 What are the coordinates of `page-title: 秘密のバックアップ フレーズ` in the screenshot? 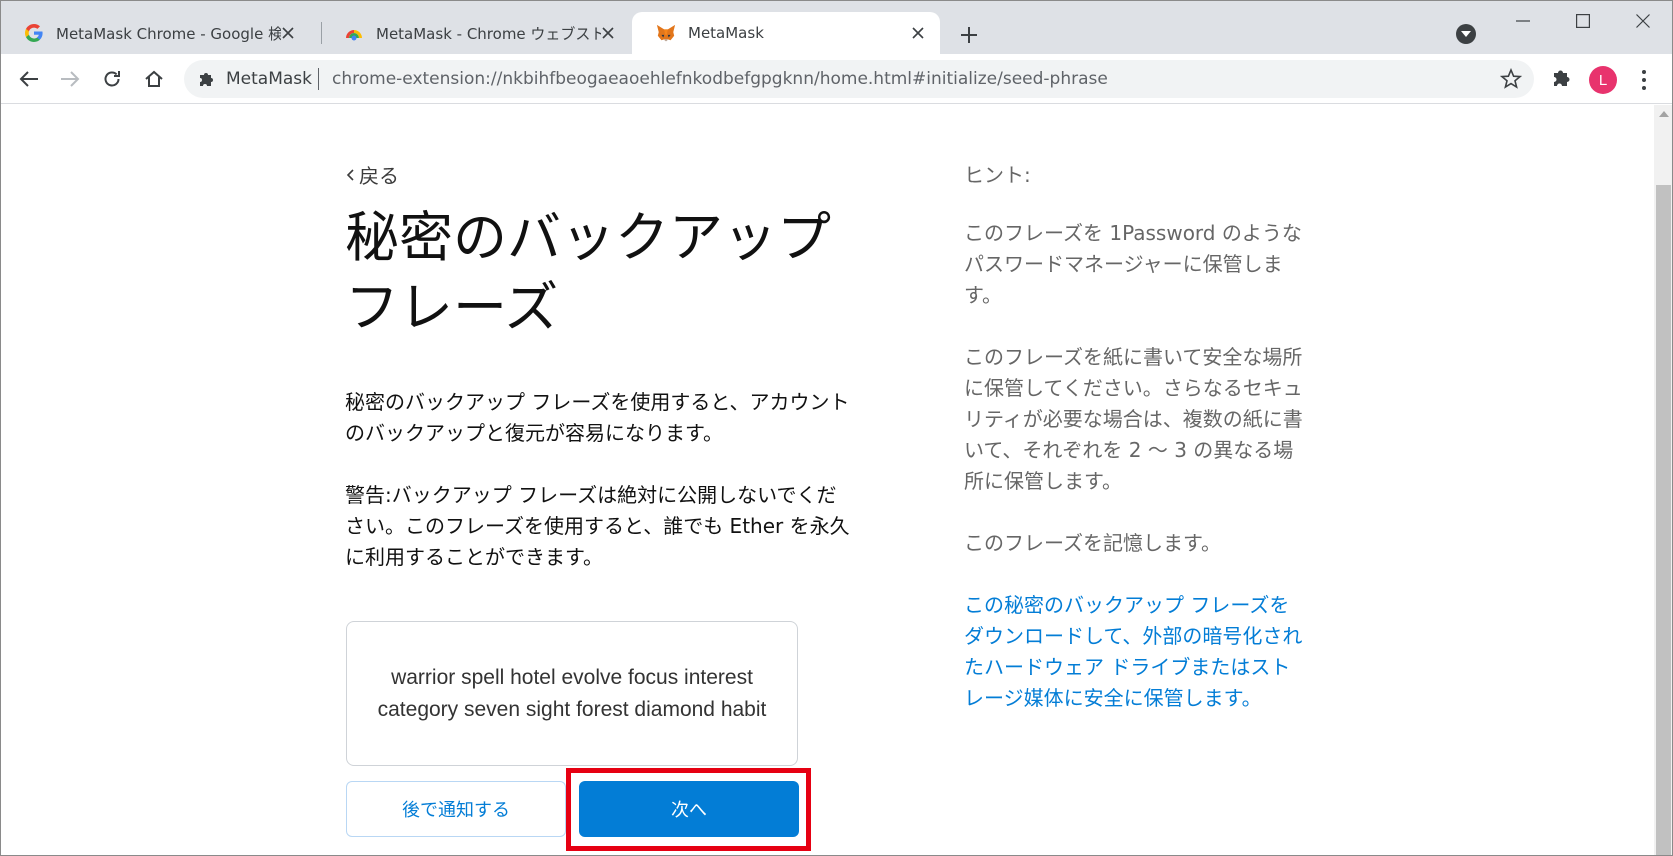 It's located at (595, 273).